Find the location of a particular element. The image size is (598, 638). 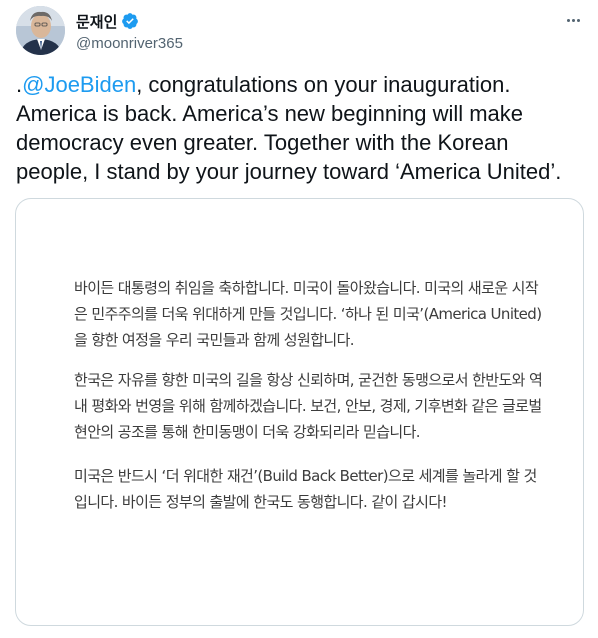

avatar is located at coordinates (40, 30).